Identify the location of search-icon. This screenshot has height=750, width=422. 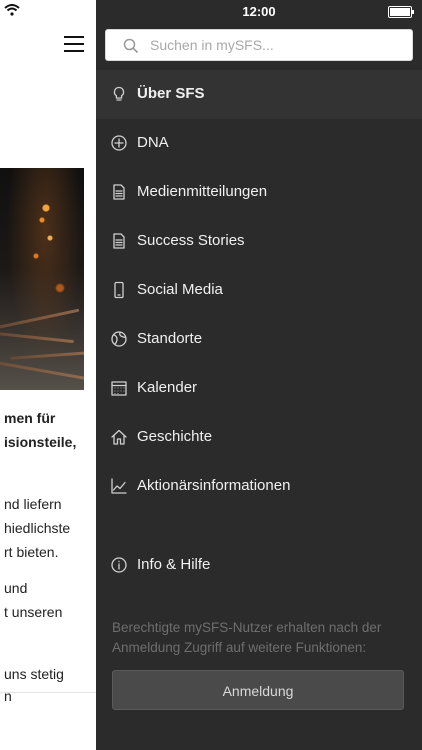
(131, 46).